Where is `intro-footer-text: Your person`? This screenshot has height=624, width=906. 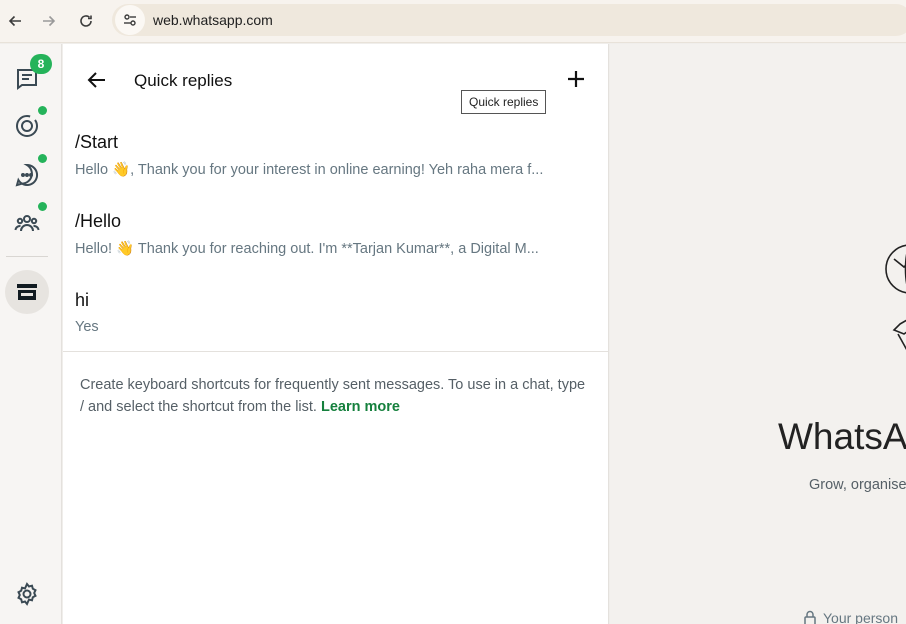 intro-footer-text: Your person is located at coordinates (860, 617).